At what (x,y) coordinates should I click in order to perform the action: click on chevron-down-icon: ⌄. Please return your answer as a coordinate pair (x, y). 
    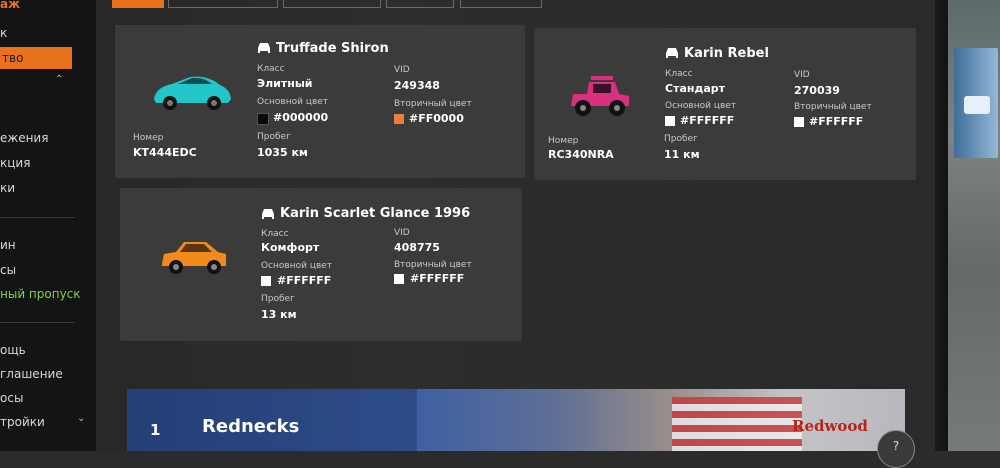
    Looking at the image, I should click on (81, 418).